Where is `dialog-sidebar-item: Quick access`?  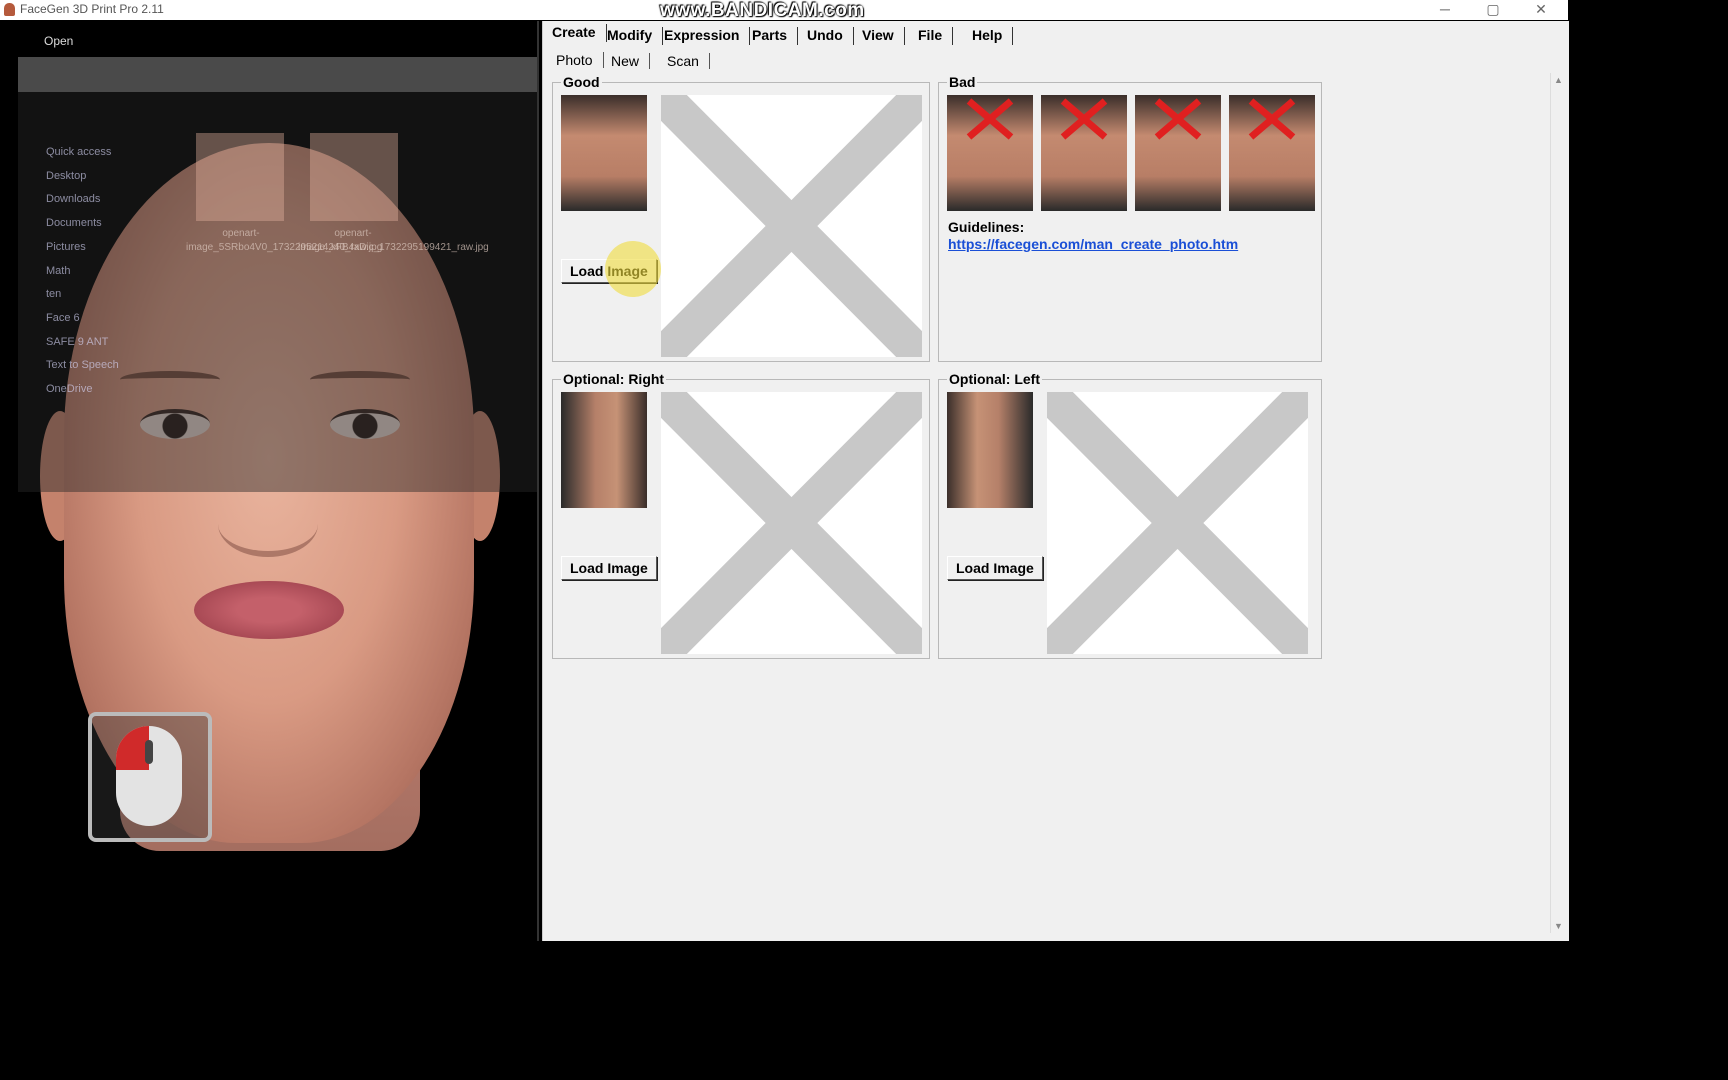
dialog-sidebar-item: Quick access is located at coordinates (82, 153).